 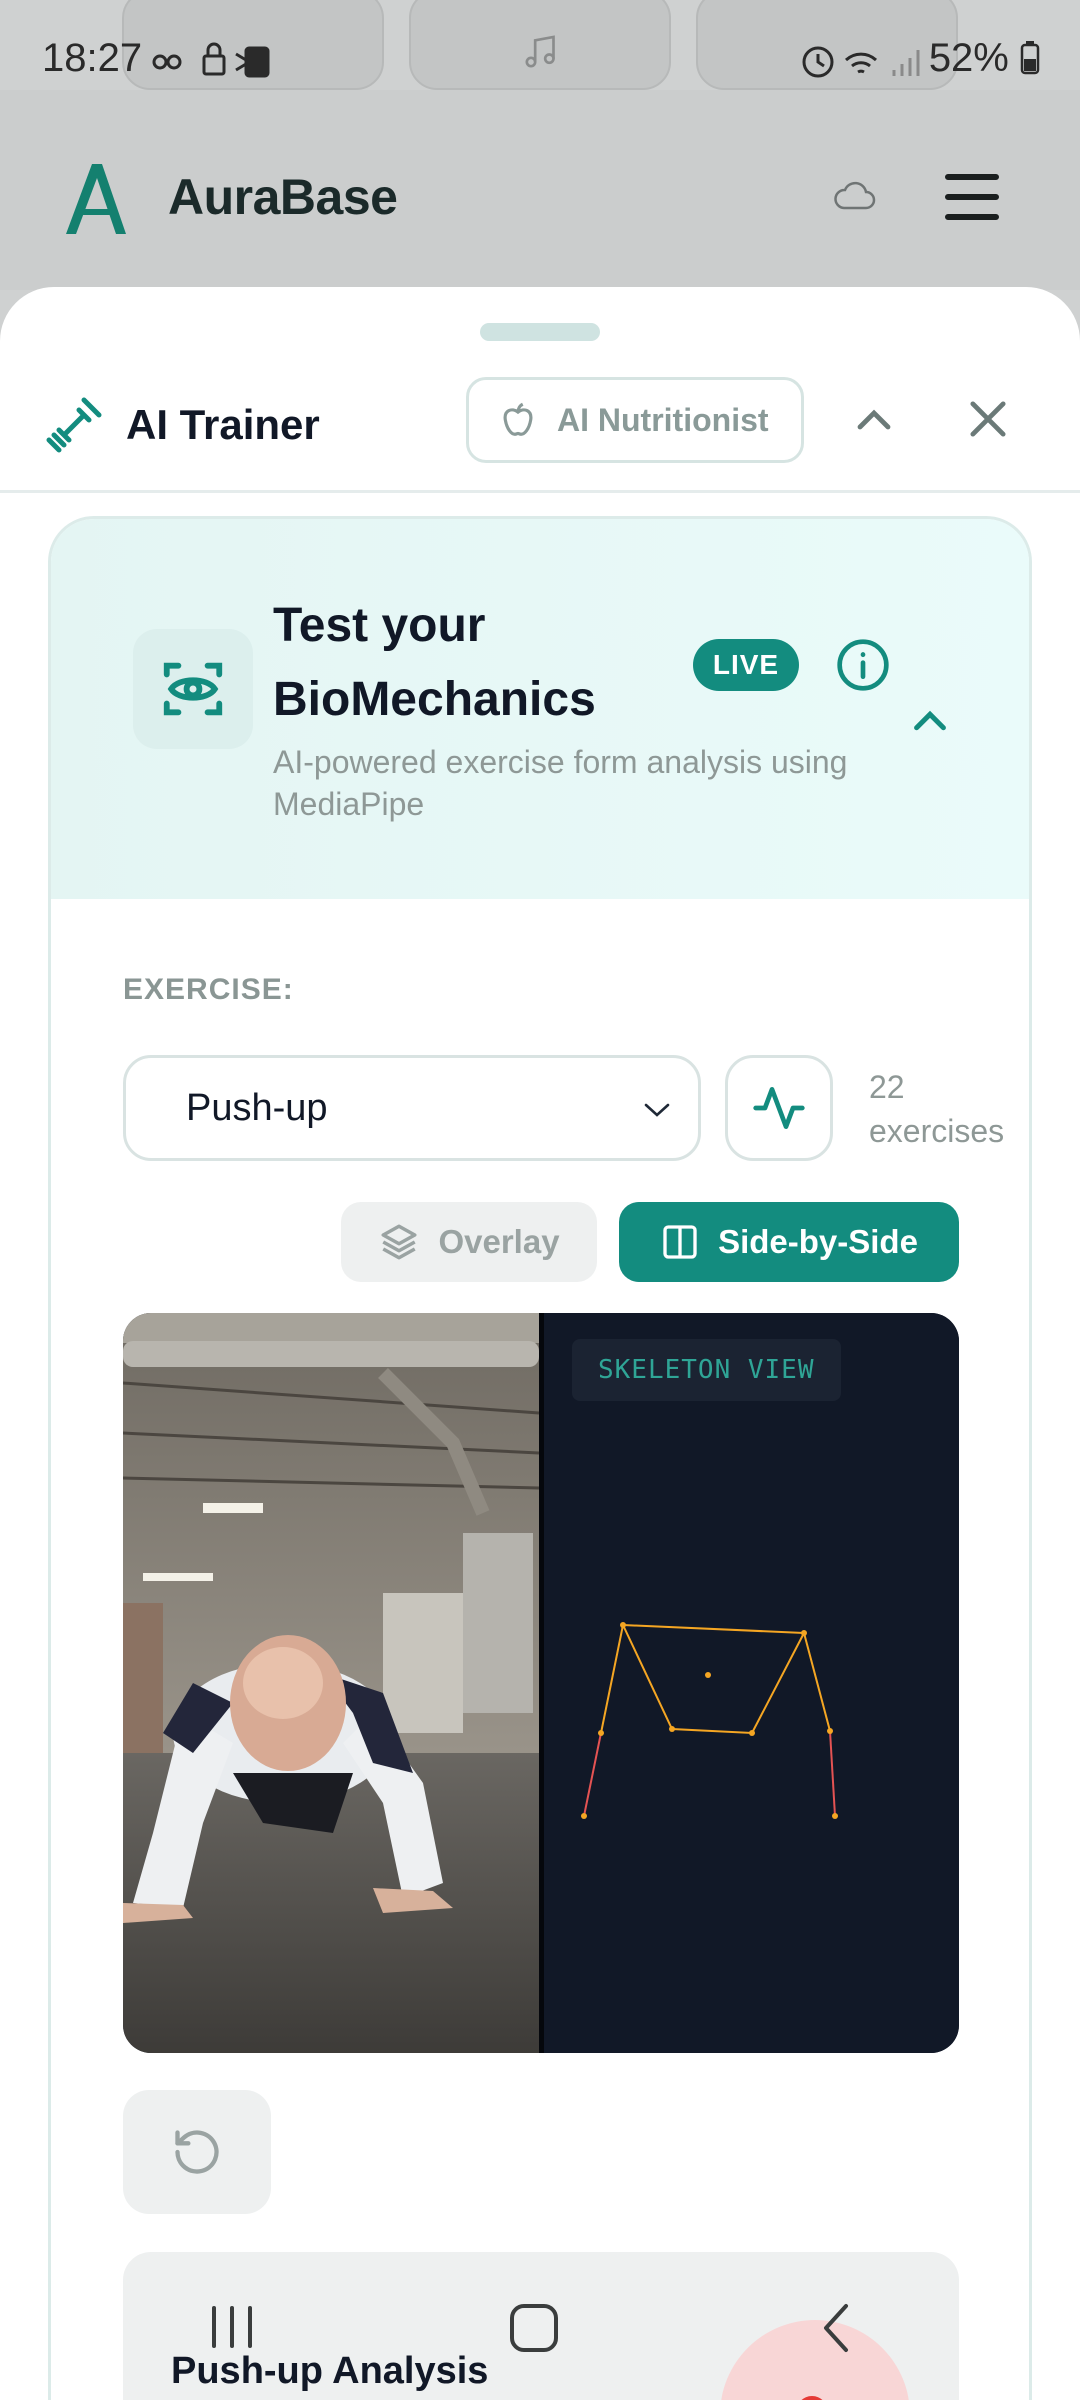 What do you see at coordinates (861, 62) in the screenshot?
I see `status-system-icons` at bounding box center [861, 62].